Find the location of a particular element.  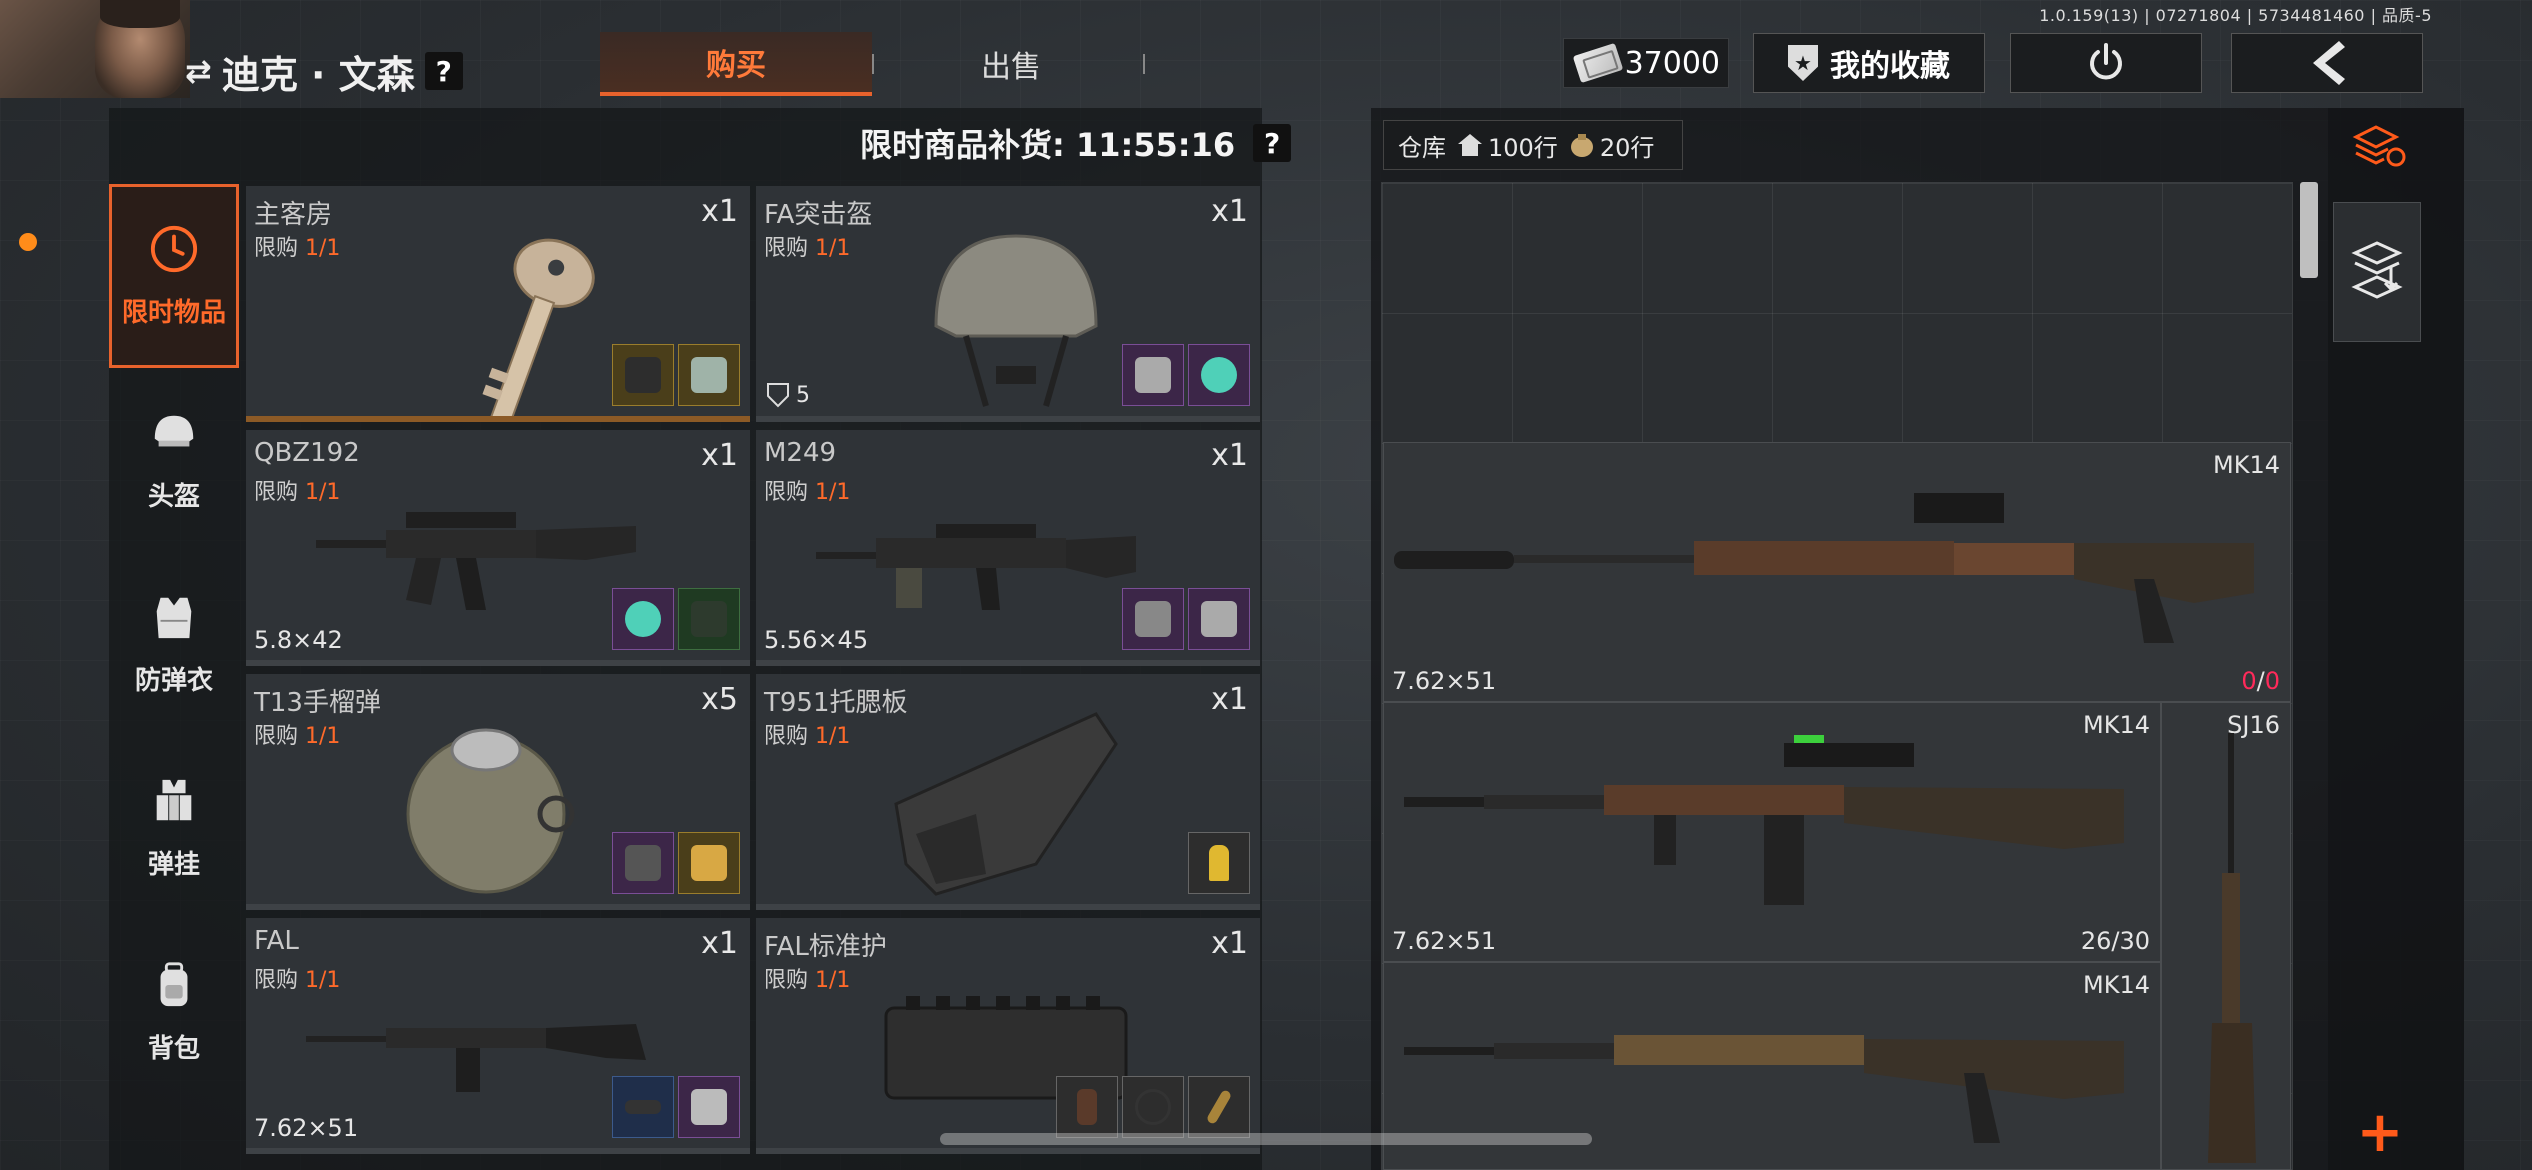

restock-timer: 限时商品补货: 11:55:16 ? is located at coordinates (1076, 143).